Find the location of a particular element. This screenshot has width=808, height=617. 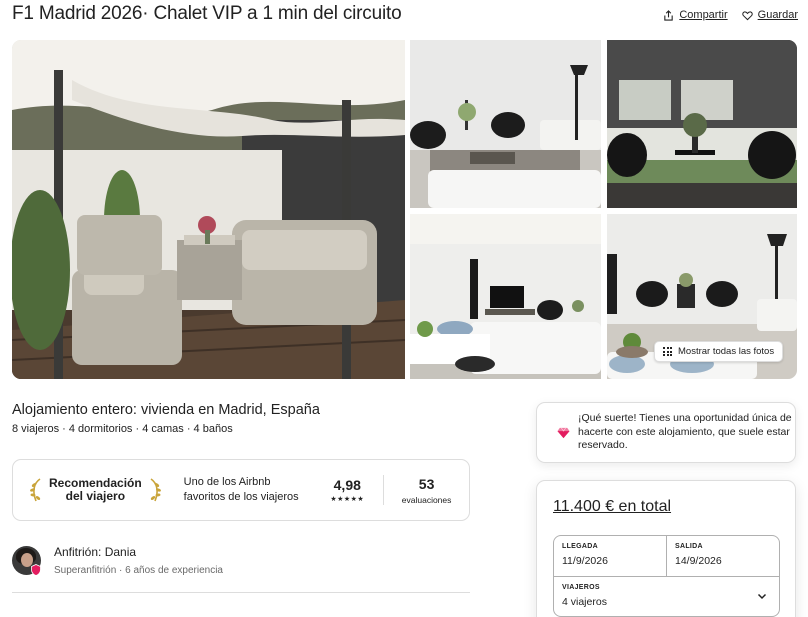

rating-block: 4,98 ★★★★★ is located at coordinates (347, 490).